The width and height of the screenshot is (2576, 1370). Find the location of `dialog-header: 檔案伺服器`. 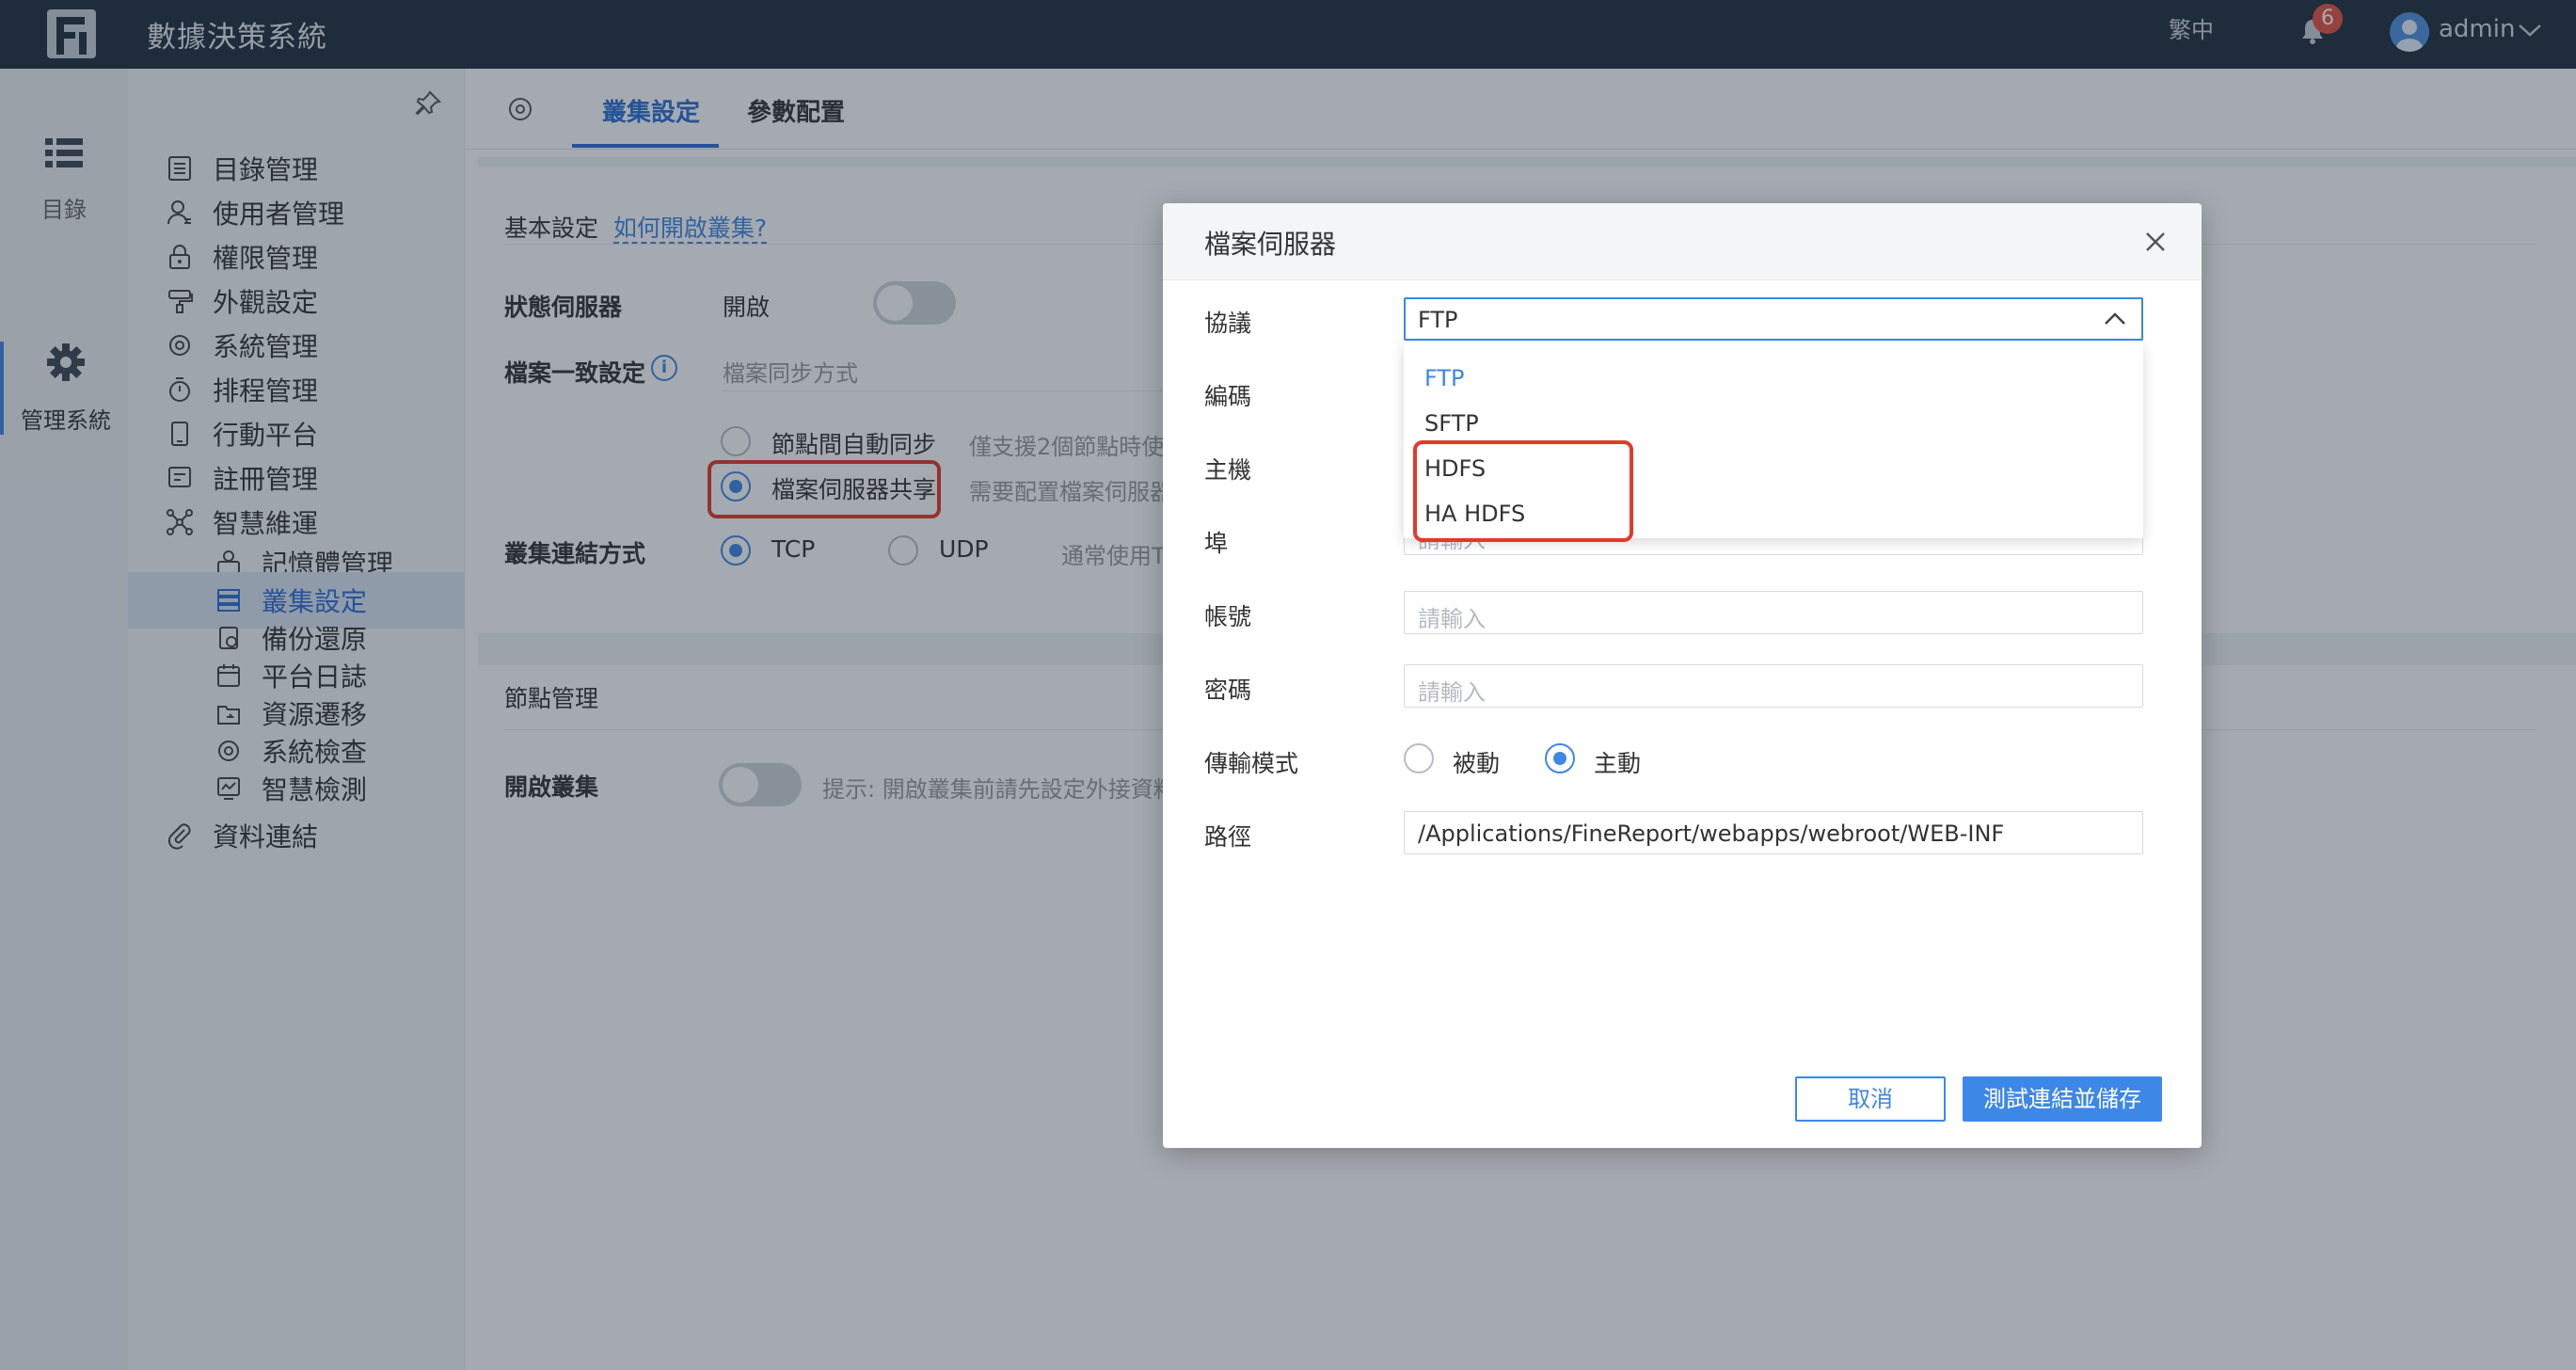

dialog-header: 檔案伺服器 is located at coordinates (1682, 241).